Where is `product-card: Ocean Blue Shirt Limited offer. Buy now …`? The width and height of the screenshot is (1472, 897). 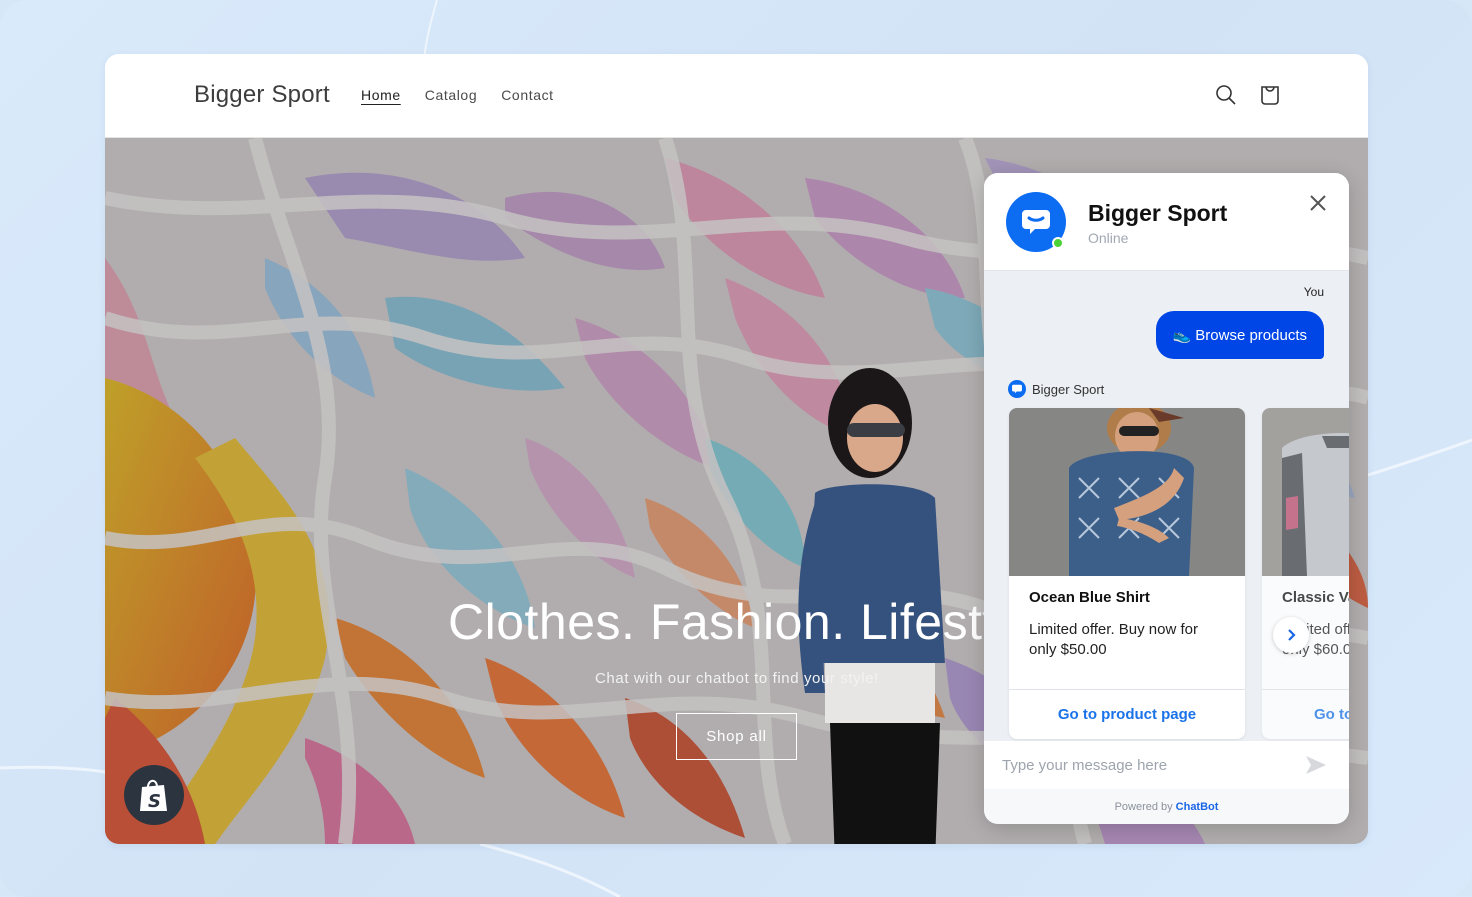
product-card: Ocean Blue Shirt Limited offer. Buy now … is located at coordinates (1127, 573).